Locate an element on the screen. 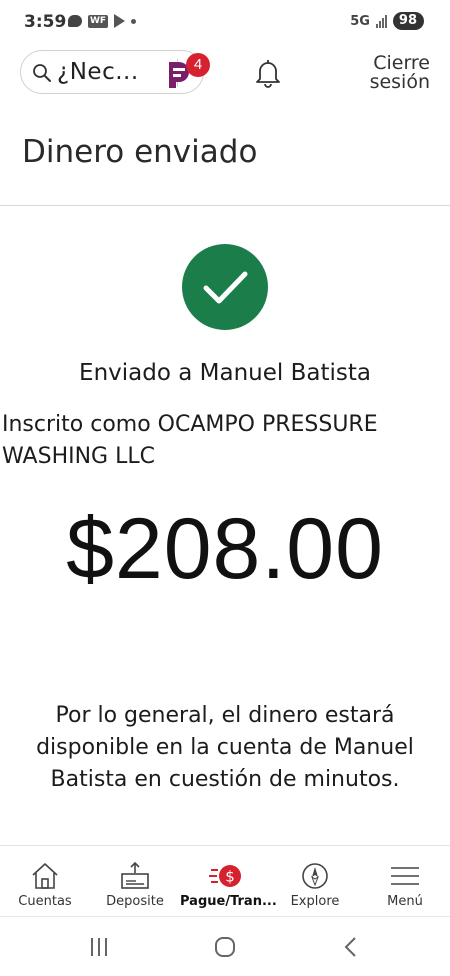 The width and height of the screenshot is (450, 976). home-button-icon is located at coordinates (225, 947).